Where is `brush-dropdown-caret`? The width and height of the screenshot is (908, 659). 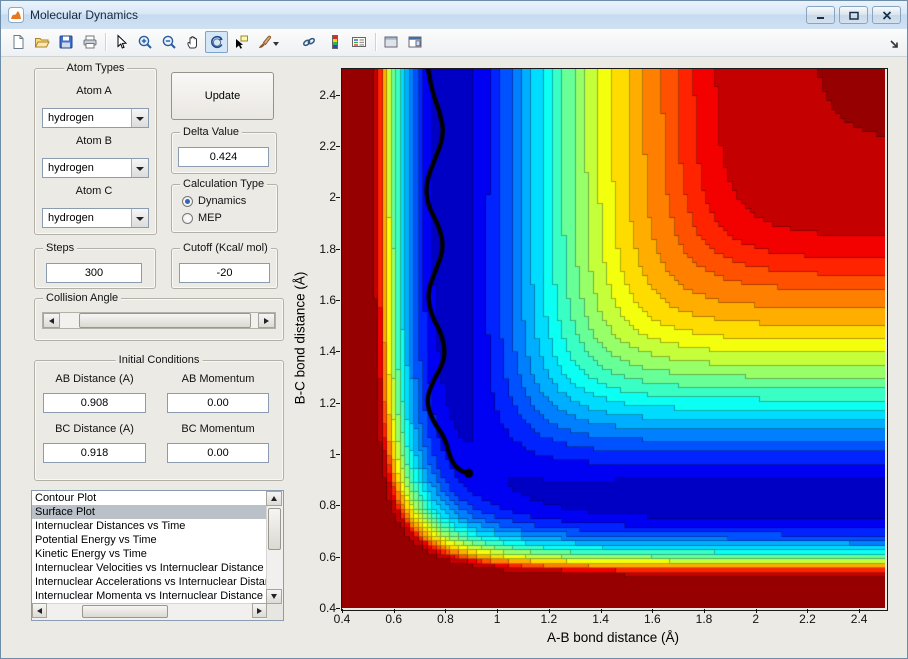
brush-dropdown-caret is located at coordinates (276, 44).